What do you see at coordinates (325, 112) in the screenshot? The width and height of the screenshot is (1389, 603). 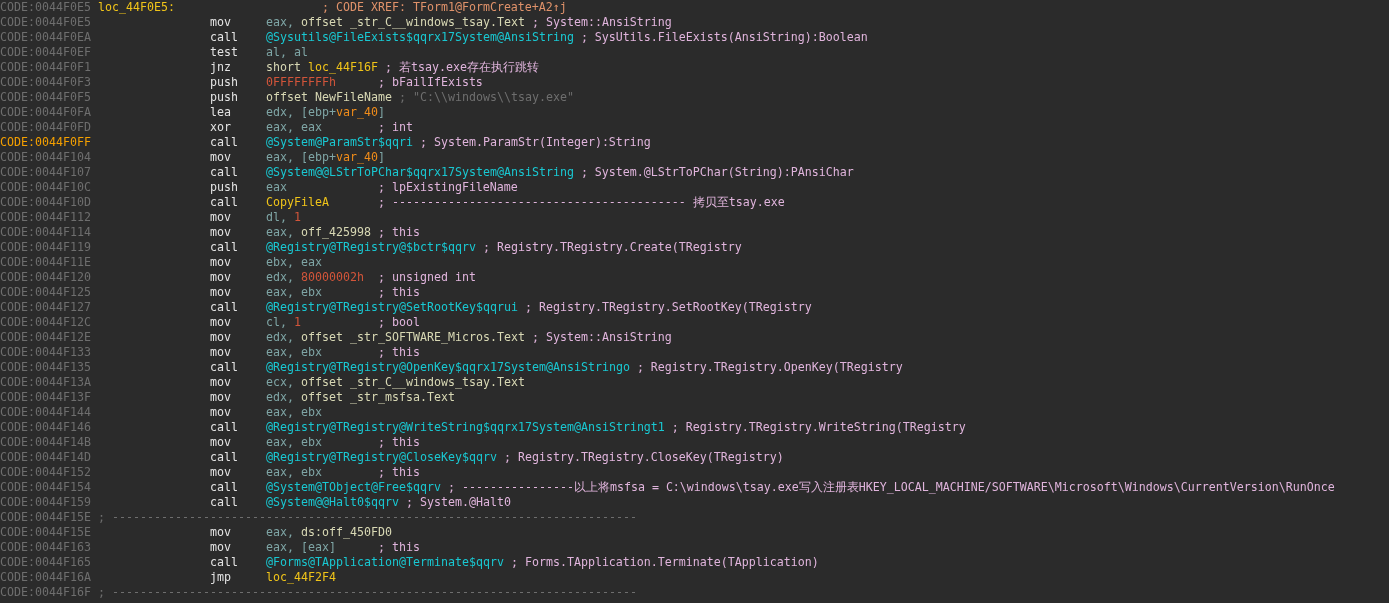 I see `operand-text: edx, [ebp+var_40]` at bounding box center [325, 112].